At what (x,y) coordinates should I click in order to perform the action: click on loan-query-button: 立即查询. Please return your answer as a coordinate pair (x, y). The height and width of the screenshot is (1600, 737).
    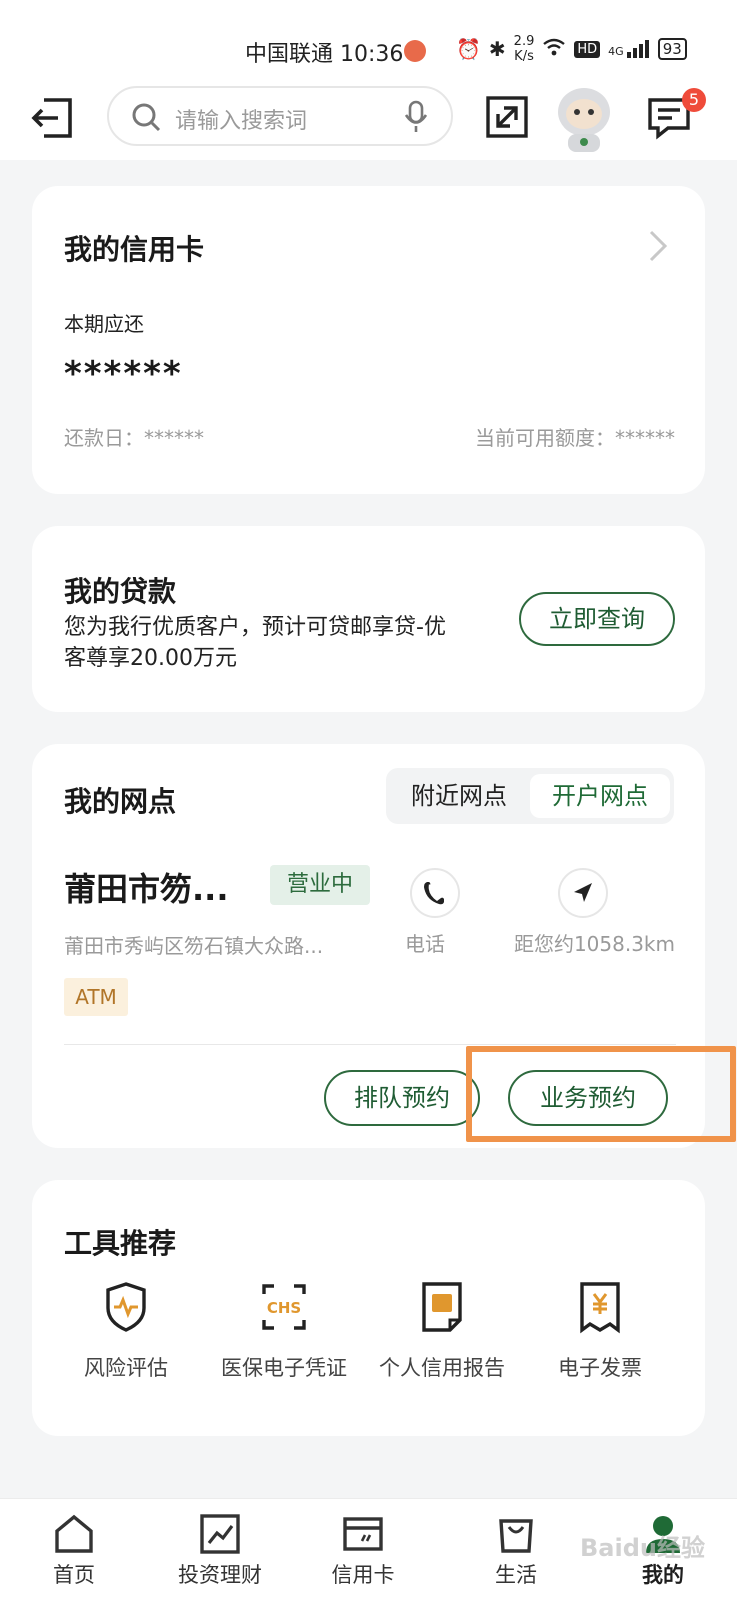
    Looking at the image, I should click on (597, 619).